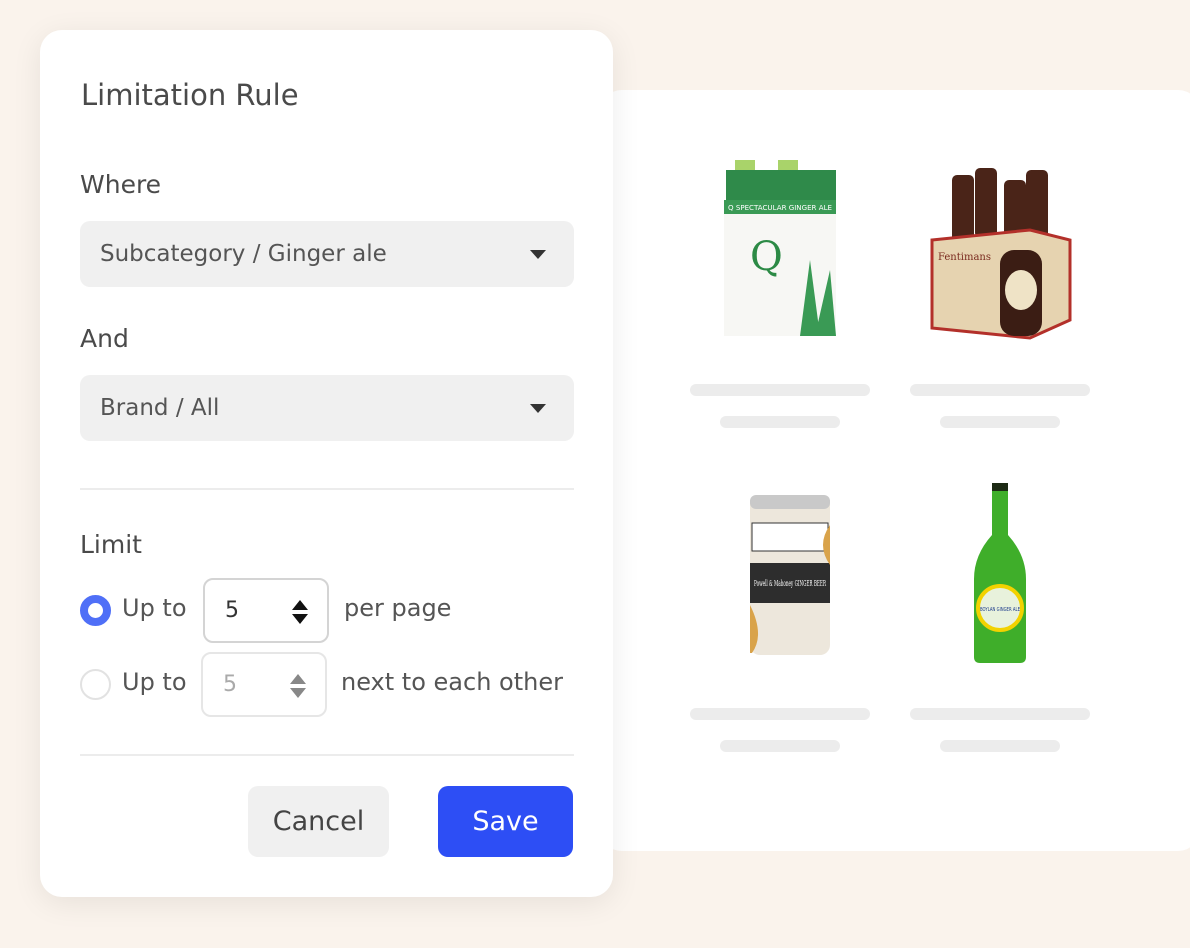 This screenshot has width=1190, height=948. I want to click on option-suffix: next to each other, so click(452, 682).